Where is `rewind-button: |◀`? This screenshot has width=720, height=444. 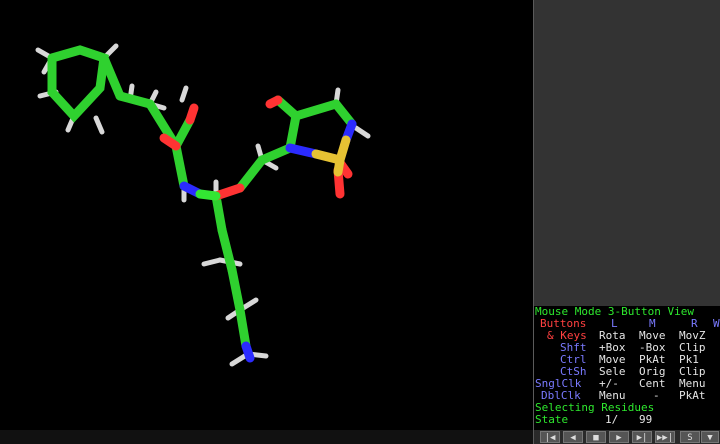
rewind-button: |◀ is located at coordinates (550, 437).